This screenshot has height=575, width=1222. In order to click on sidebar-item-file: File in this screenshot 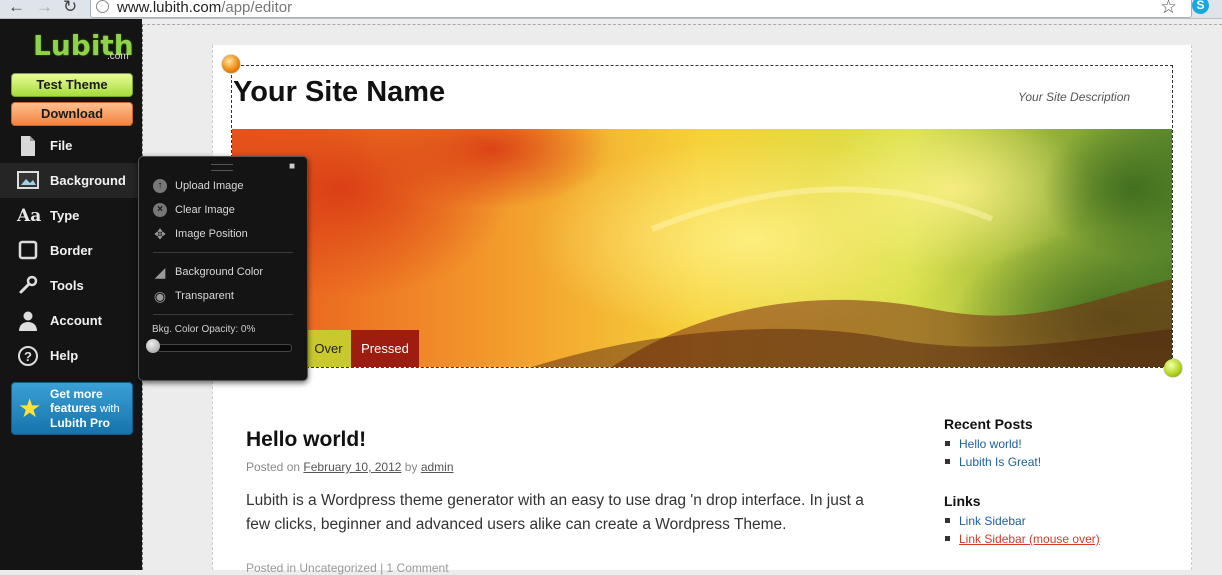, I will do `click(71, 145)`.